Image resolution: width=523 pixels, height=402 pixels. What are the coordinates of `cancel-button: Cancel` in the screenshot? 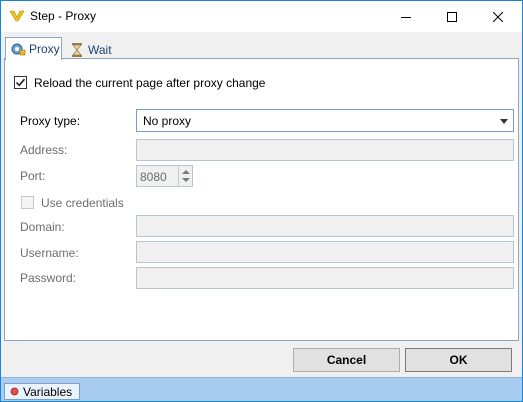 It's located at (346, 360).